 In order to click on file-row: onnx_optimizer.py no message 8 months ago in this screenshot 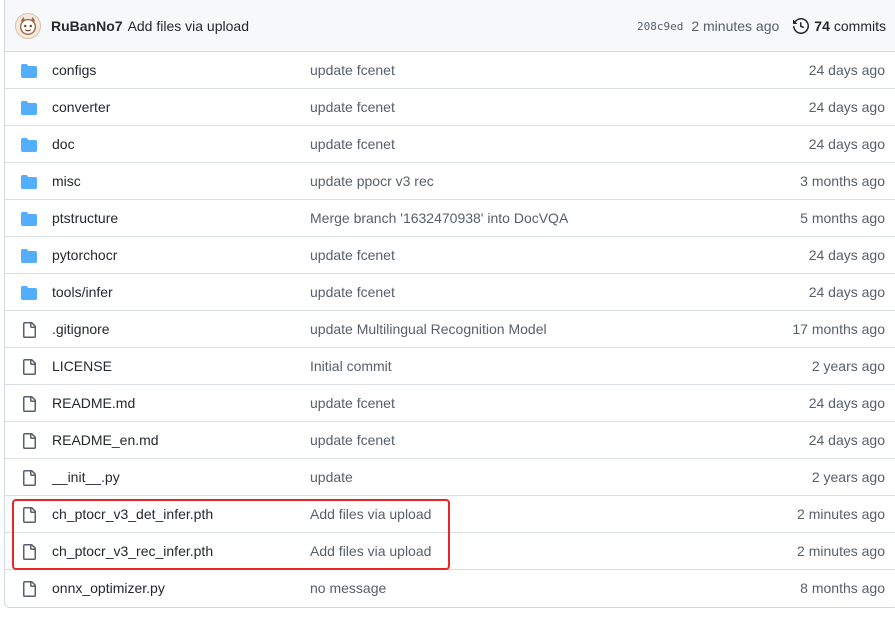, I will do `click(450, 588)`.